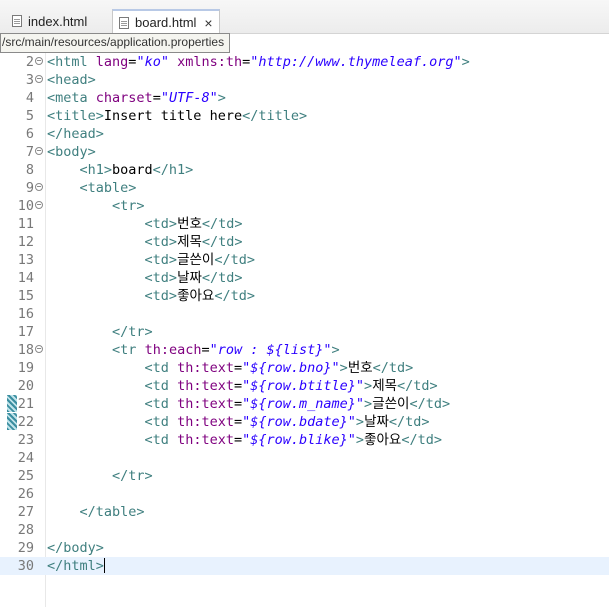  Describe the element at coordinates (120, 170) in the screenshot. I see `code-text: <h1>board</h1>` at that location.